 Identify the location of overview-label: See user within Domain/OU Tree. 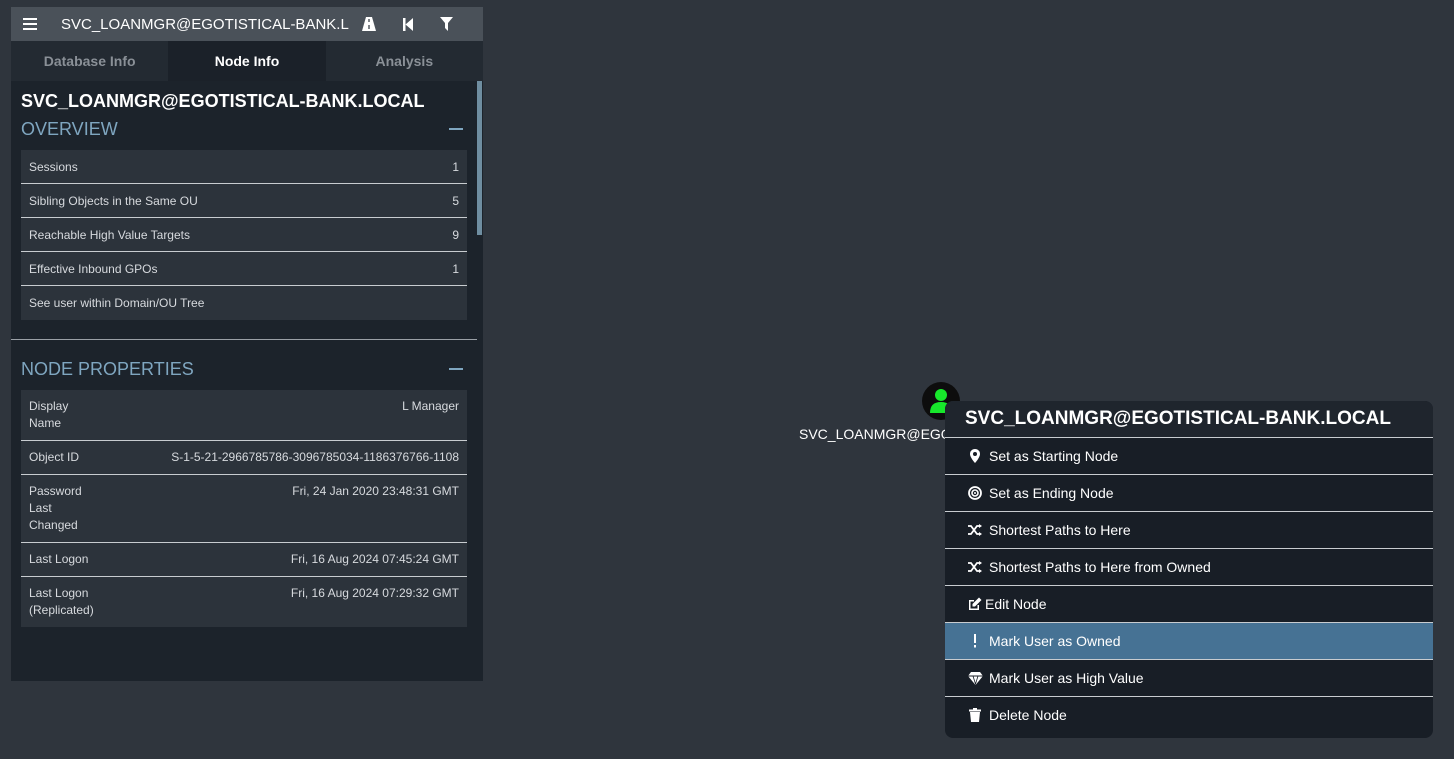
(117, 303).